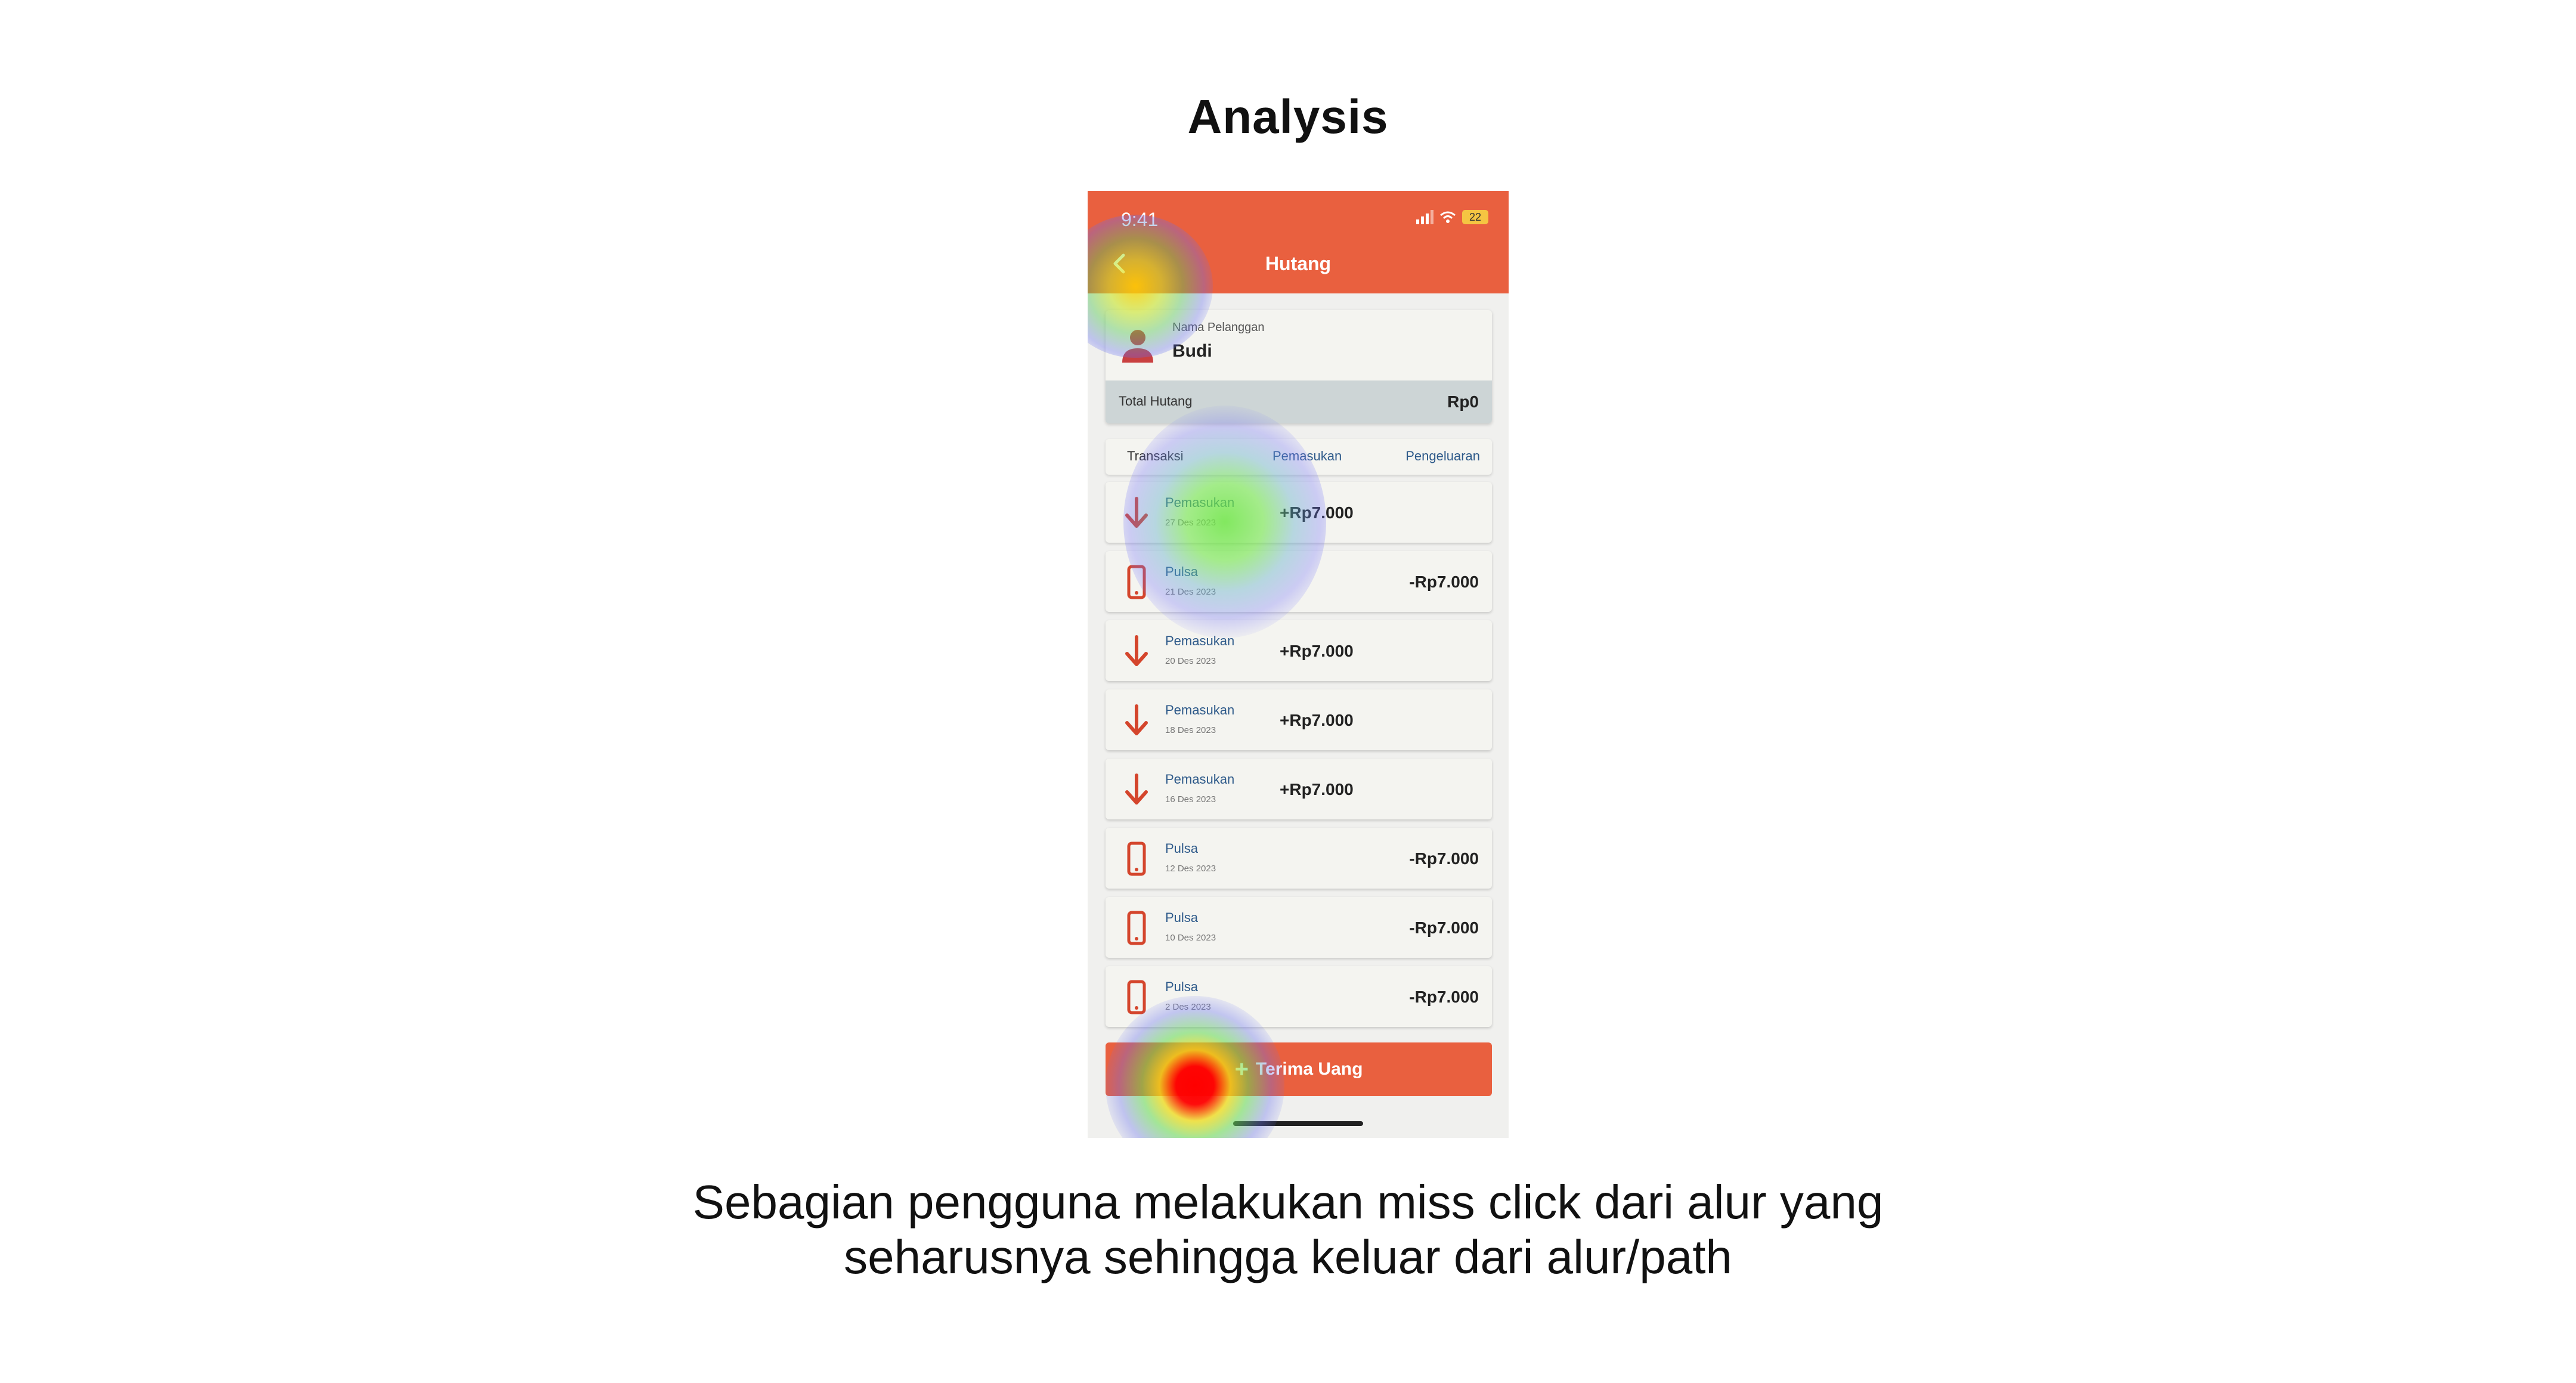 This screenshot has height=1383, width=2576. I want to click on status-time: 9:41, so click(1140, 219).